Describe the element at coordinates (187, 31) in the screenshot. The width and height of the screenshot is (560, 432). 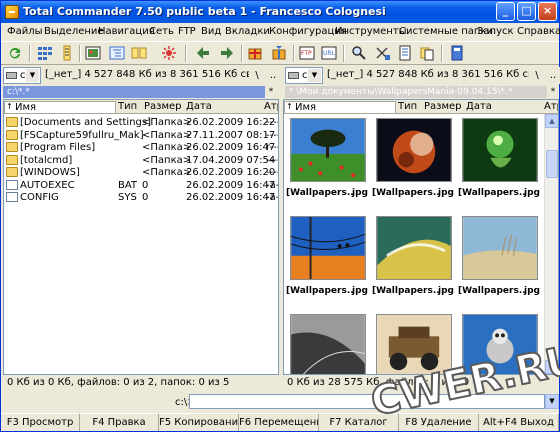
I see `menu-ftp: FTP` at that location.